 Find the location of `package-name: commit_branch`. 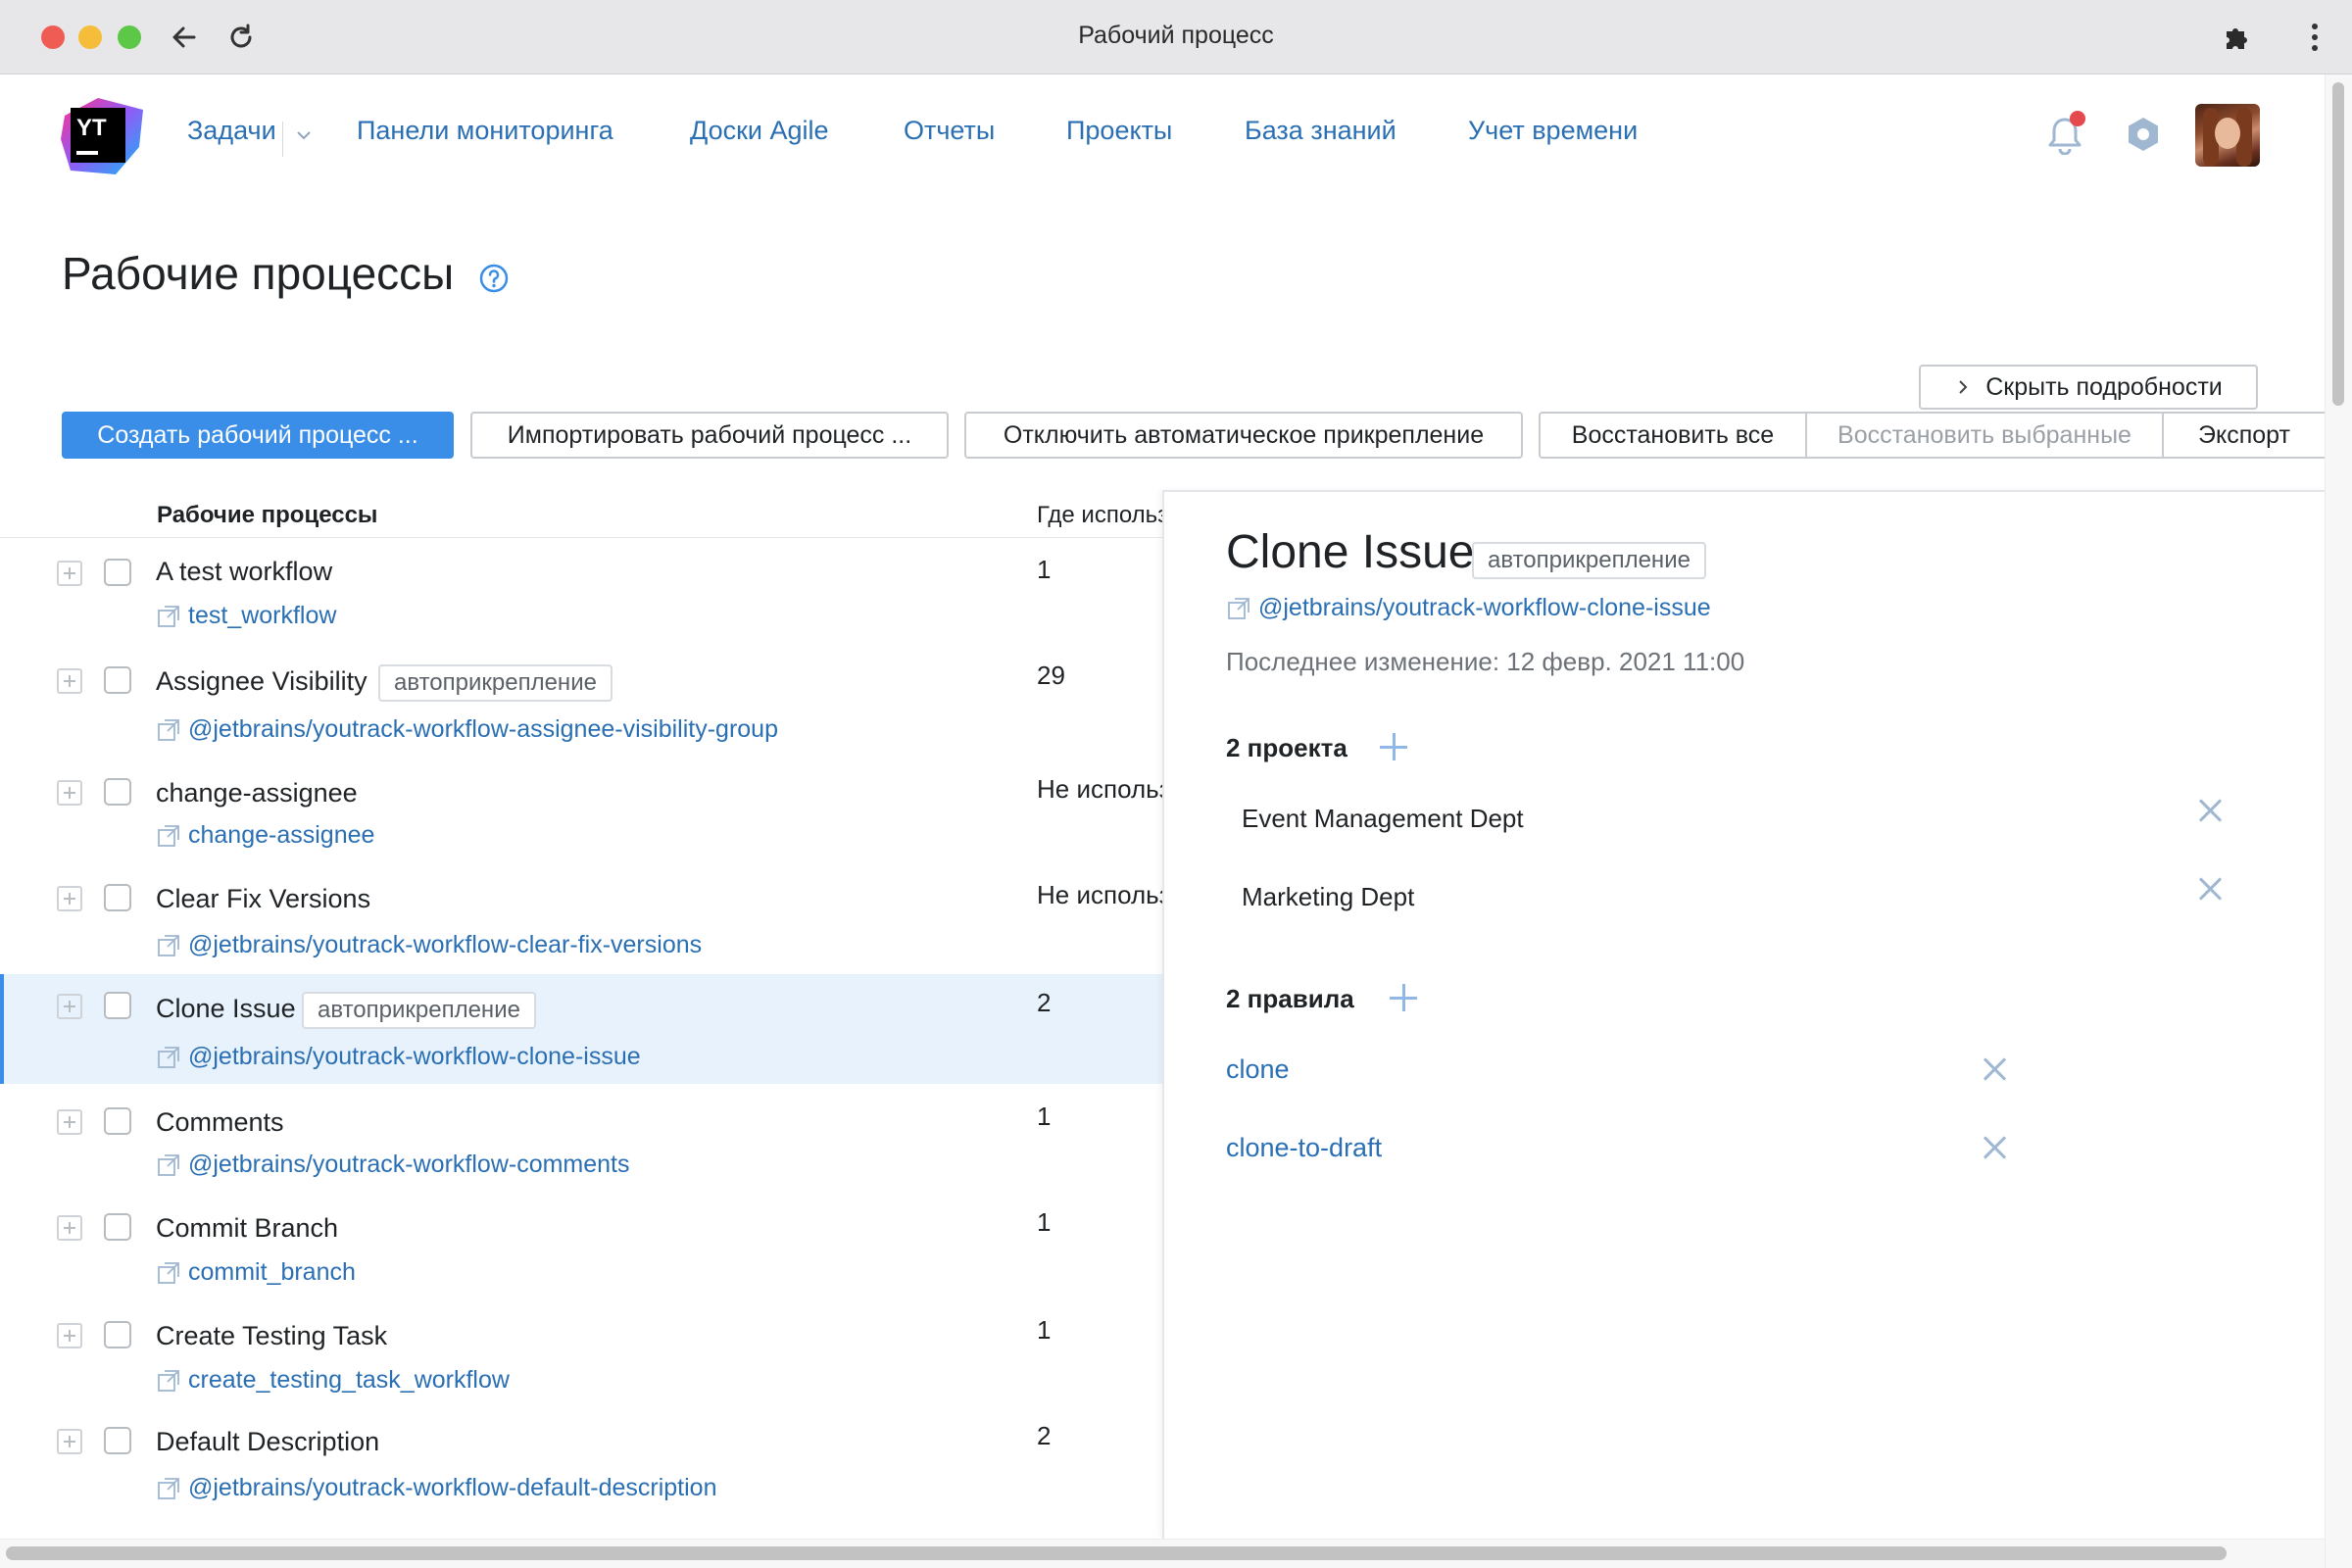

package-name: commit_branch is located at coordinates (272, 1272).